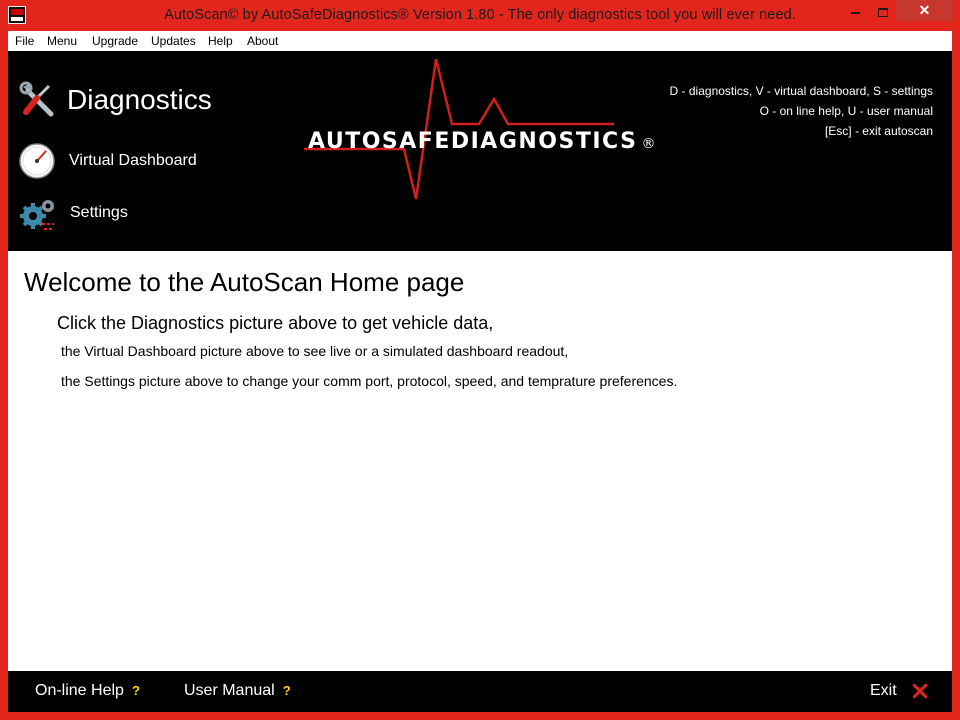 The image size is (960, 720). What do you see at coordinates (229, 690) in the screenshot?
I see `user-manual-label: User Manual` at bounding box center [229, 690].